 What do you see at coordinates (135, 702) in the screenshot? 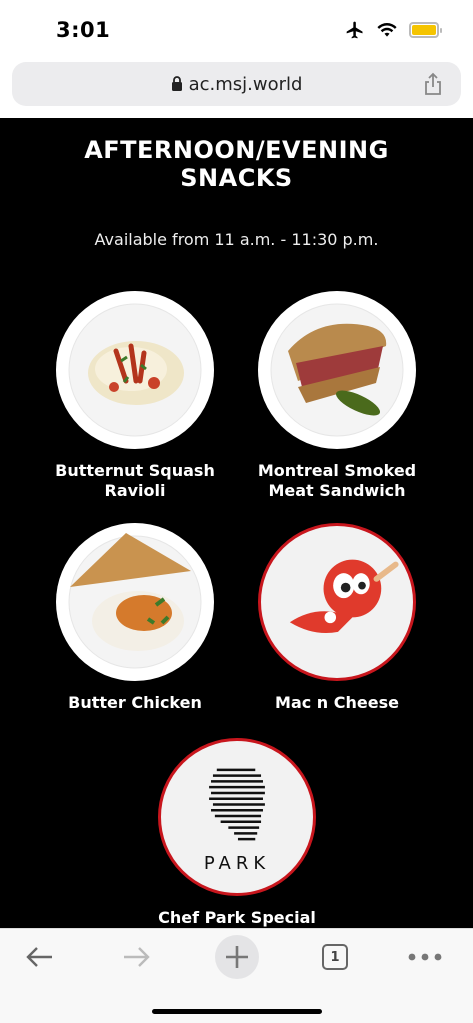
I see `item-label: Butter Chicken` at bounding box center [135, 702].